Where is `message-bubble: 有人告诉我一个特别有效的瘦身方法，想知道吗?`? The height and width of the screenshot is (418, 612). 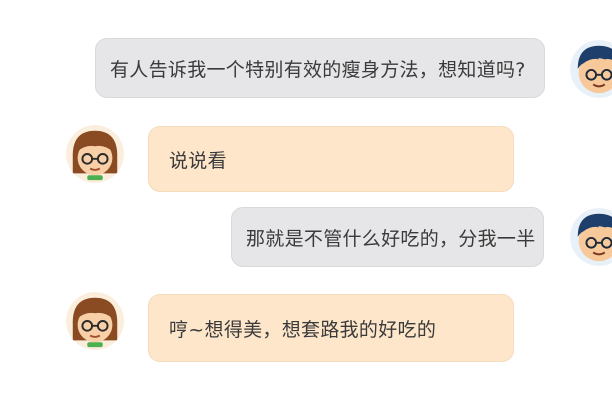 message-bubble: 有人告诉我一个特别有效的瘦身方法，想知道吗? is located at coordinates (320, 68).